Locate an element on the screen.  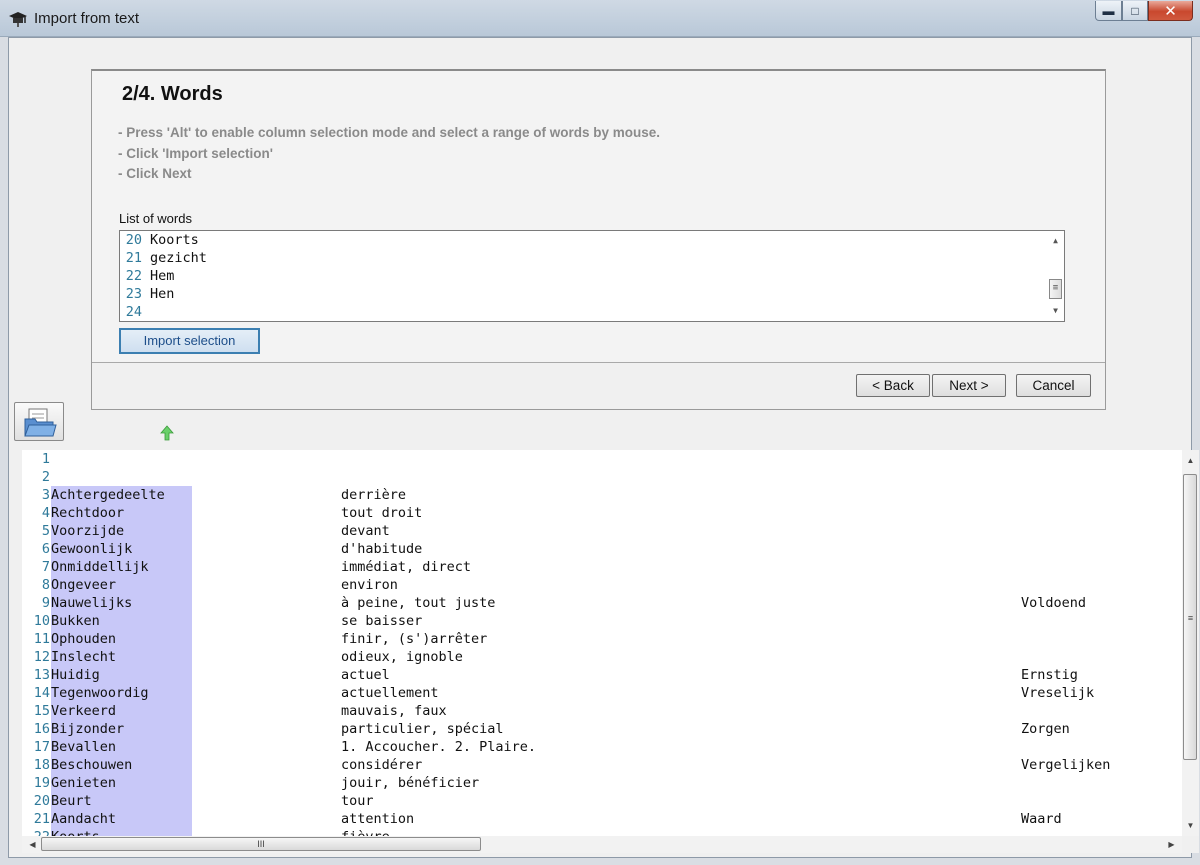
maximize-button: □ is located at coordinates (1135, 11).